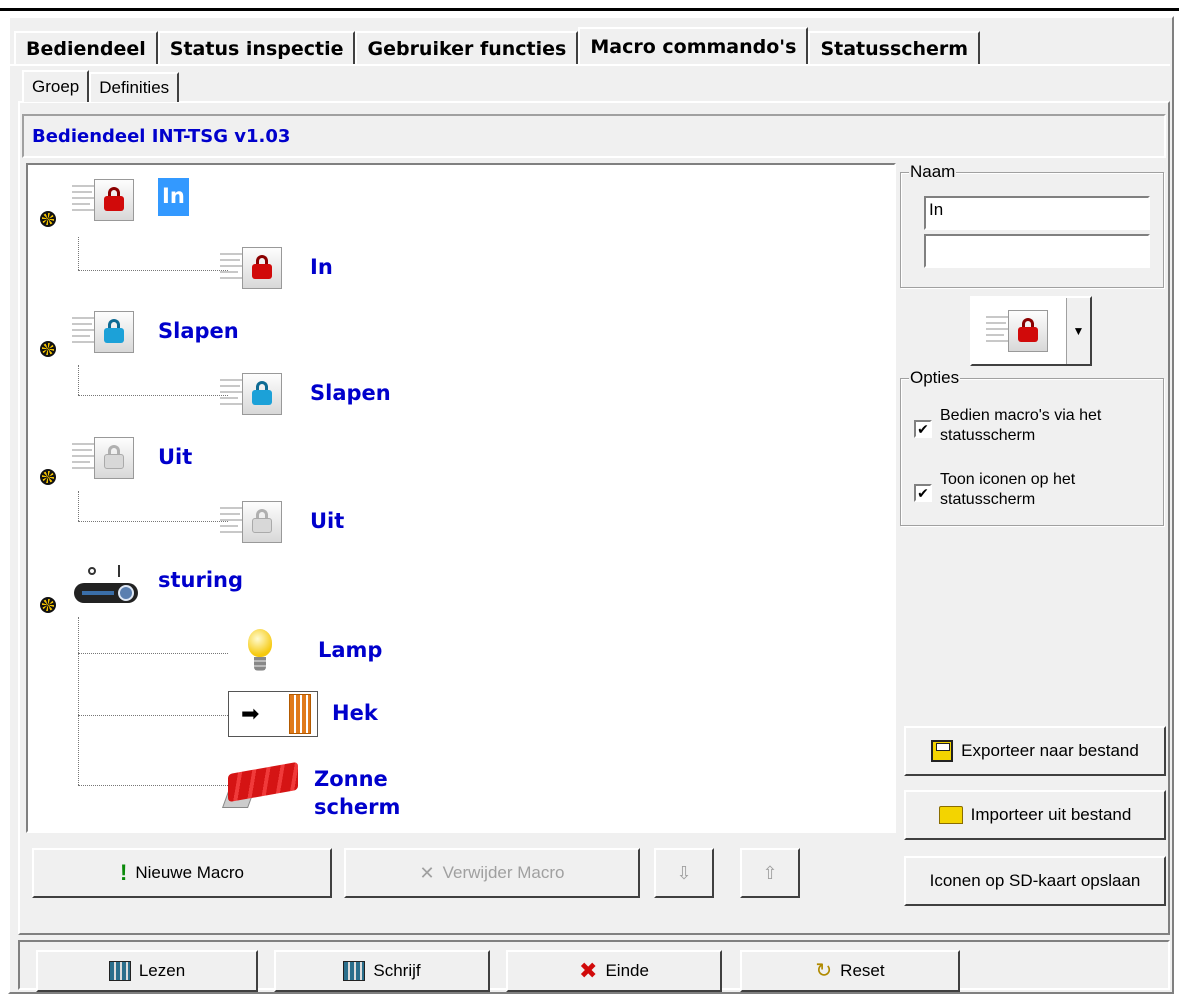  I want to click on delete-macro-button: ✕ Verwijder Macro, so click(492, 873).